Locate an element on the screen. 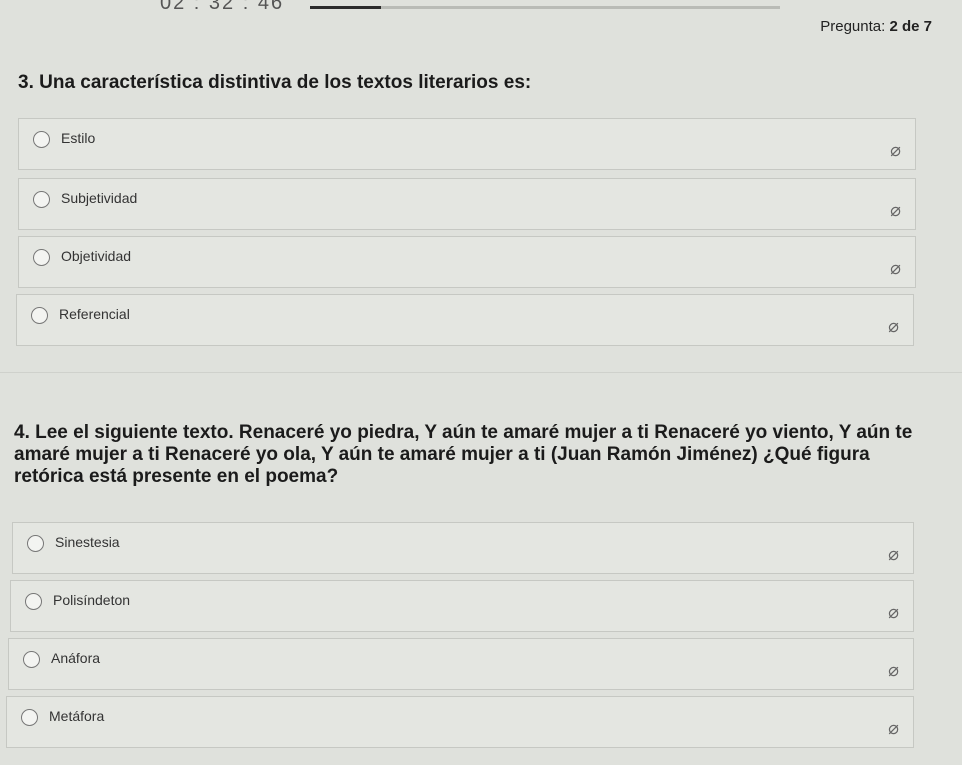  question-counter: Pregunta: 2 de 7 is located at coordinates (876, 26).